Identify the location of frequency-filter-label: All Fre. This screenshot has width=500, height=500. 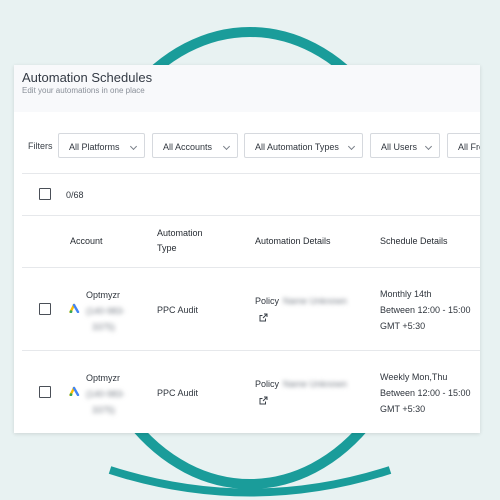
(469, 147).